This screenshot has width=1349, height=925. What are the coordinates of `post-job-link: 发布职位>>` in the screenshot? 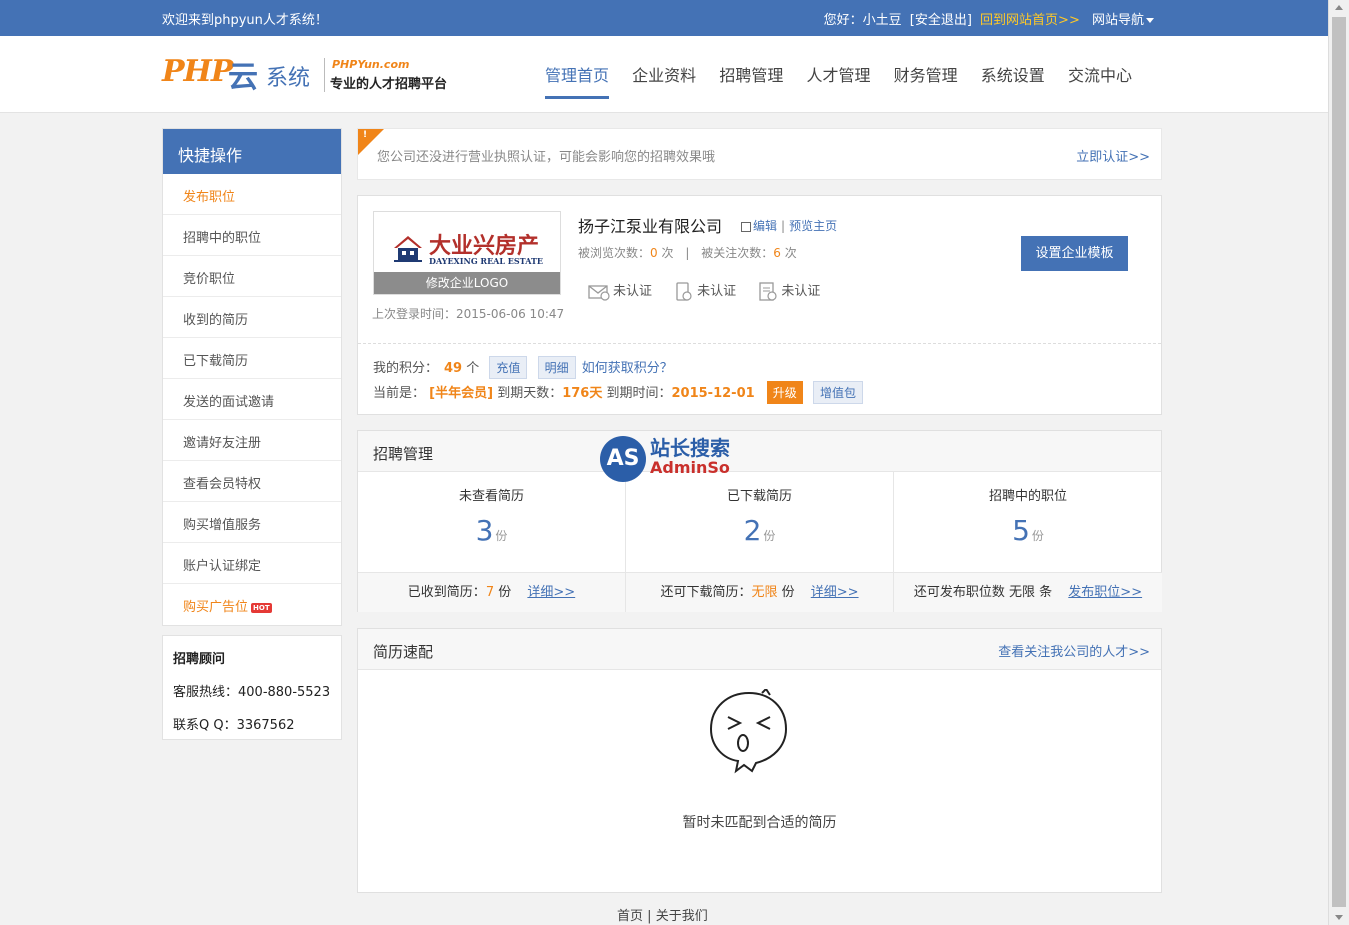 It's located at (1105, 592).